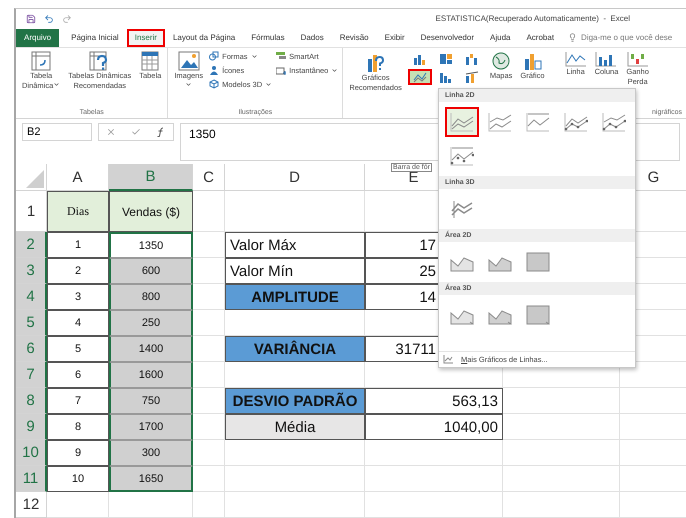  Describe the element at coordinates (31, 453) in the screenshot. I see `row-header: 10` at that location.